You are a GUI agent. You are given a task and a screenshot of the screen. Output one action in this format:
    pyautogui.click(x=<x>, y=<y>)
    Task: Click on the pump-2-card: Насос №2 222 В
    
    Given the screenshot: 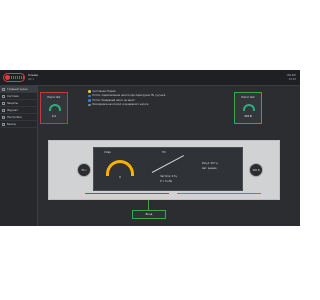 What is the action you would take?
    pyautogui.click(x=248, y=108)
    